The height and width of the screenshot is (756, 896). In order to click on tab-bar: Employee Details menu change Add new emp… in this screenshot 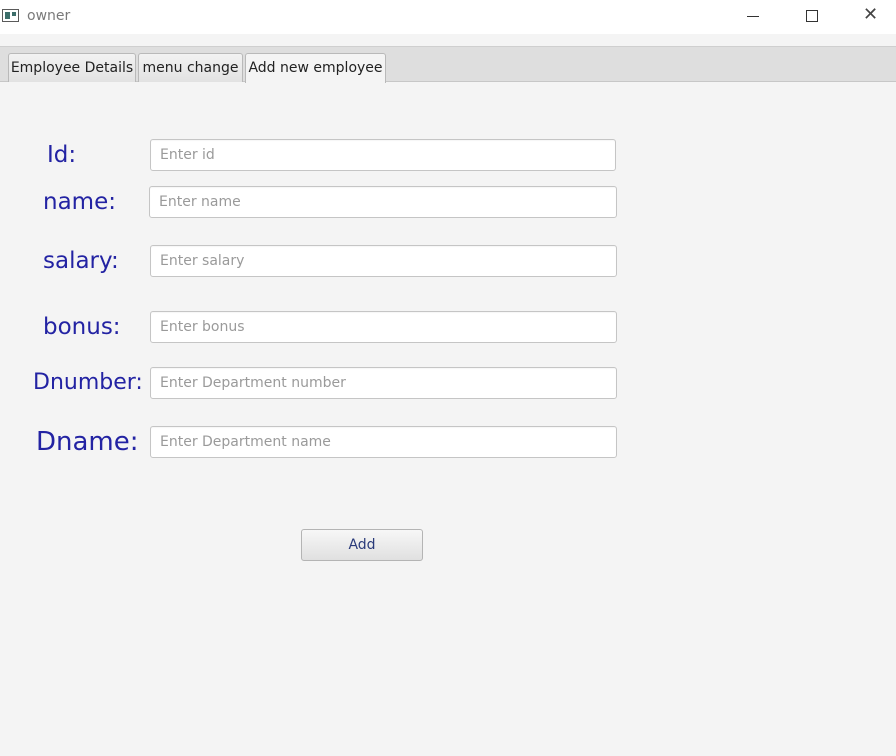, I will do `click(448, 64)`.